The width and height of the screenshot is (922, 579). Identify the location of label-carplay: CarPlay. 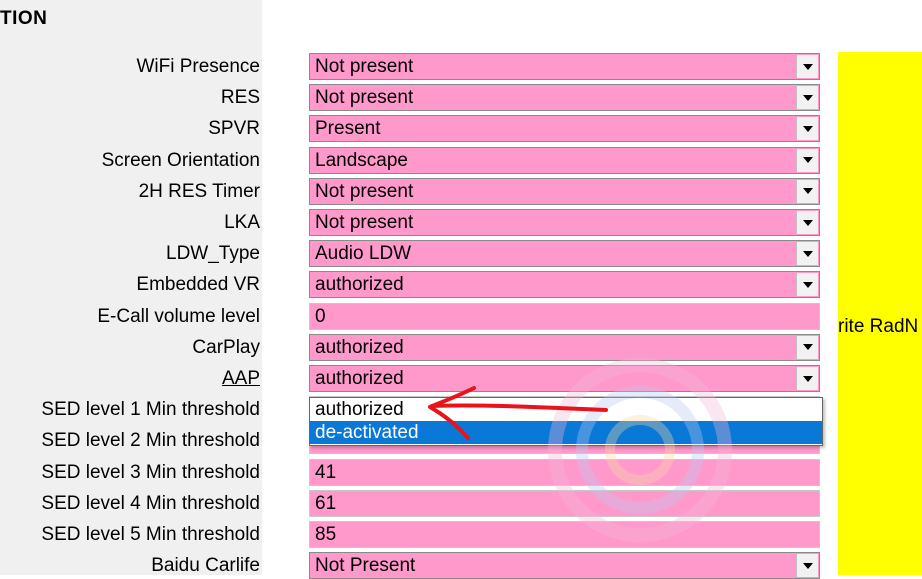
(226, 347).